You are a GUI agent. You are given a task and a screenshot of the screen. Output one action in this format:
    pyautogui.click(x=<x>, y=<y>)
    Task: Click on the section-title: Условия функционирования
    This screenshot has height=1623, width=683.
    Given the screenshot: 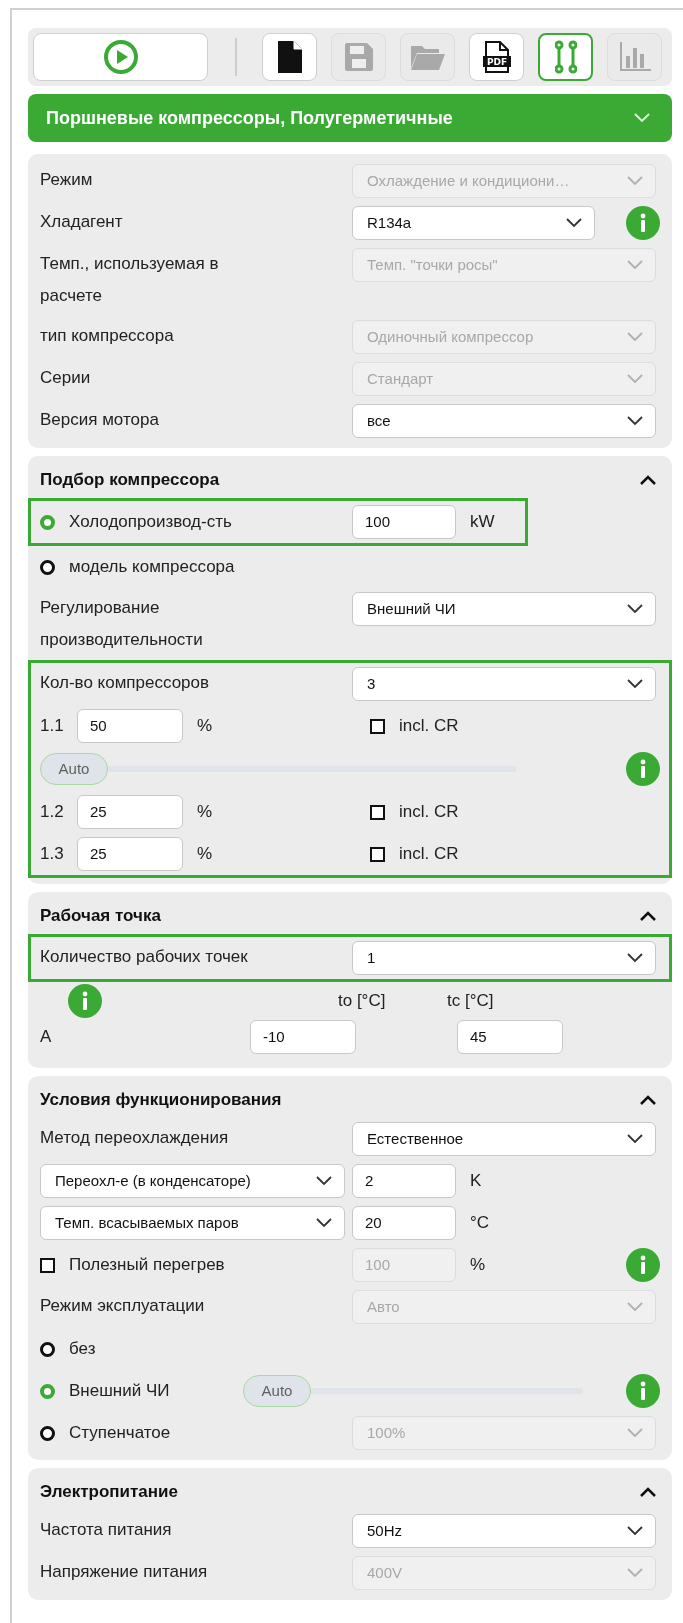 What is the action you would take?
    pyautogui.click(x=161, y=1100)
    